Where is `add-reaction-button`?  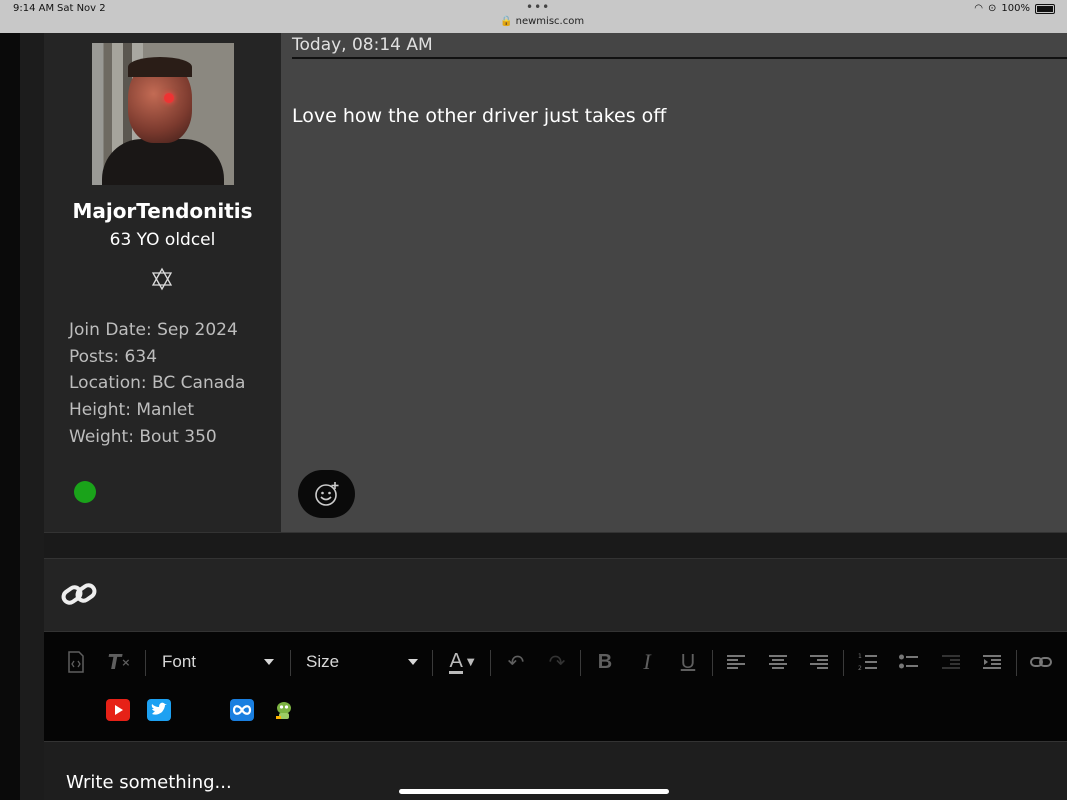 add-reaction-button is located at coordinates (326, 494).